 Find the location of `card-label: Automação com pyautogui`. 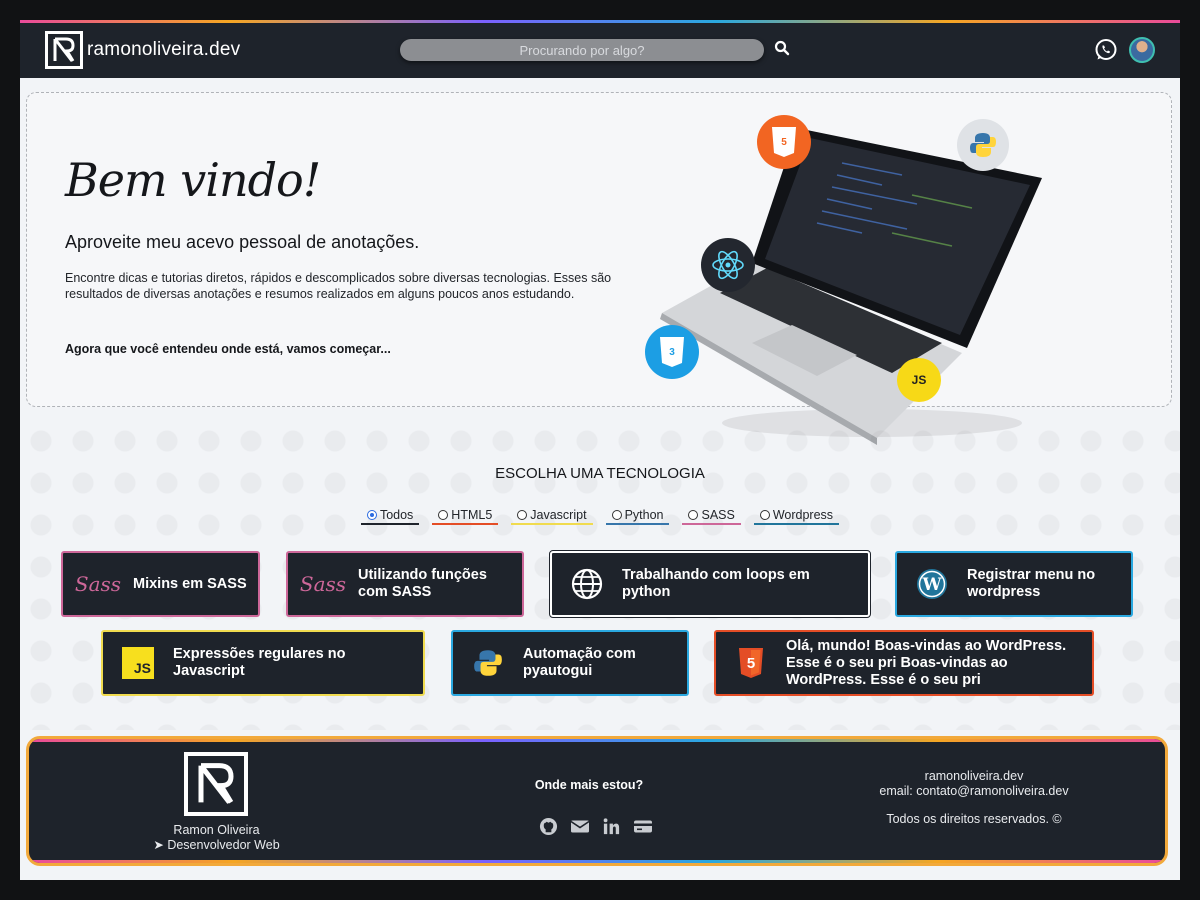

card-label: Automação com pyautogui is located at coordinates (579, 662).